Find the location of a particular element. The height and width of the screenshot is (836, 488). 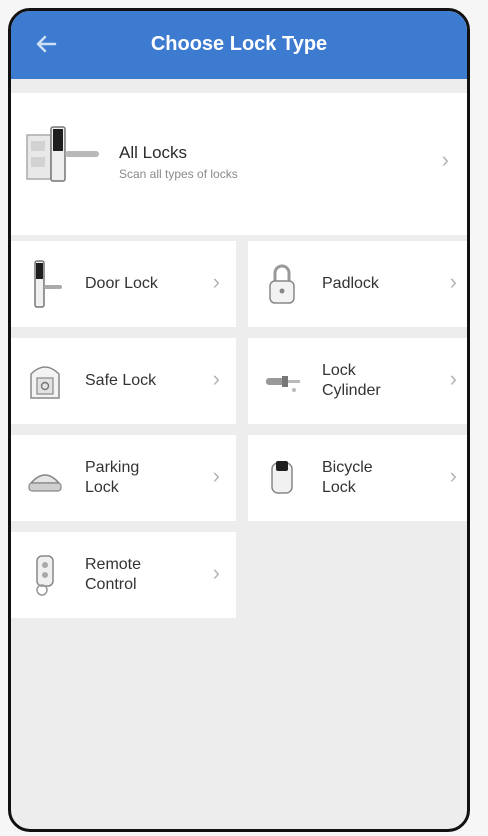

tile-safe-lock: Safe Lock › is located at coordinates (123, 381).